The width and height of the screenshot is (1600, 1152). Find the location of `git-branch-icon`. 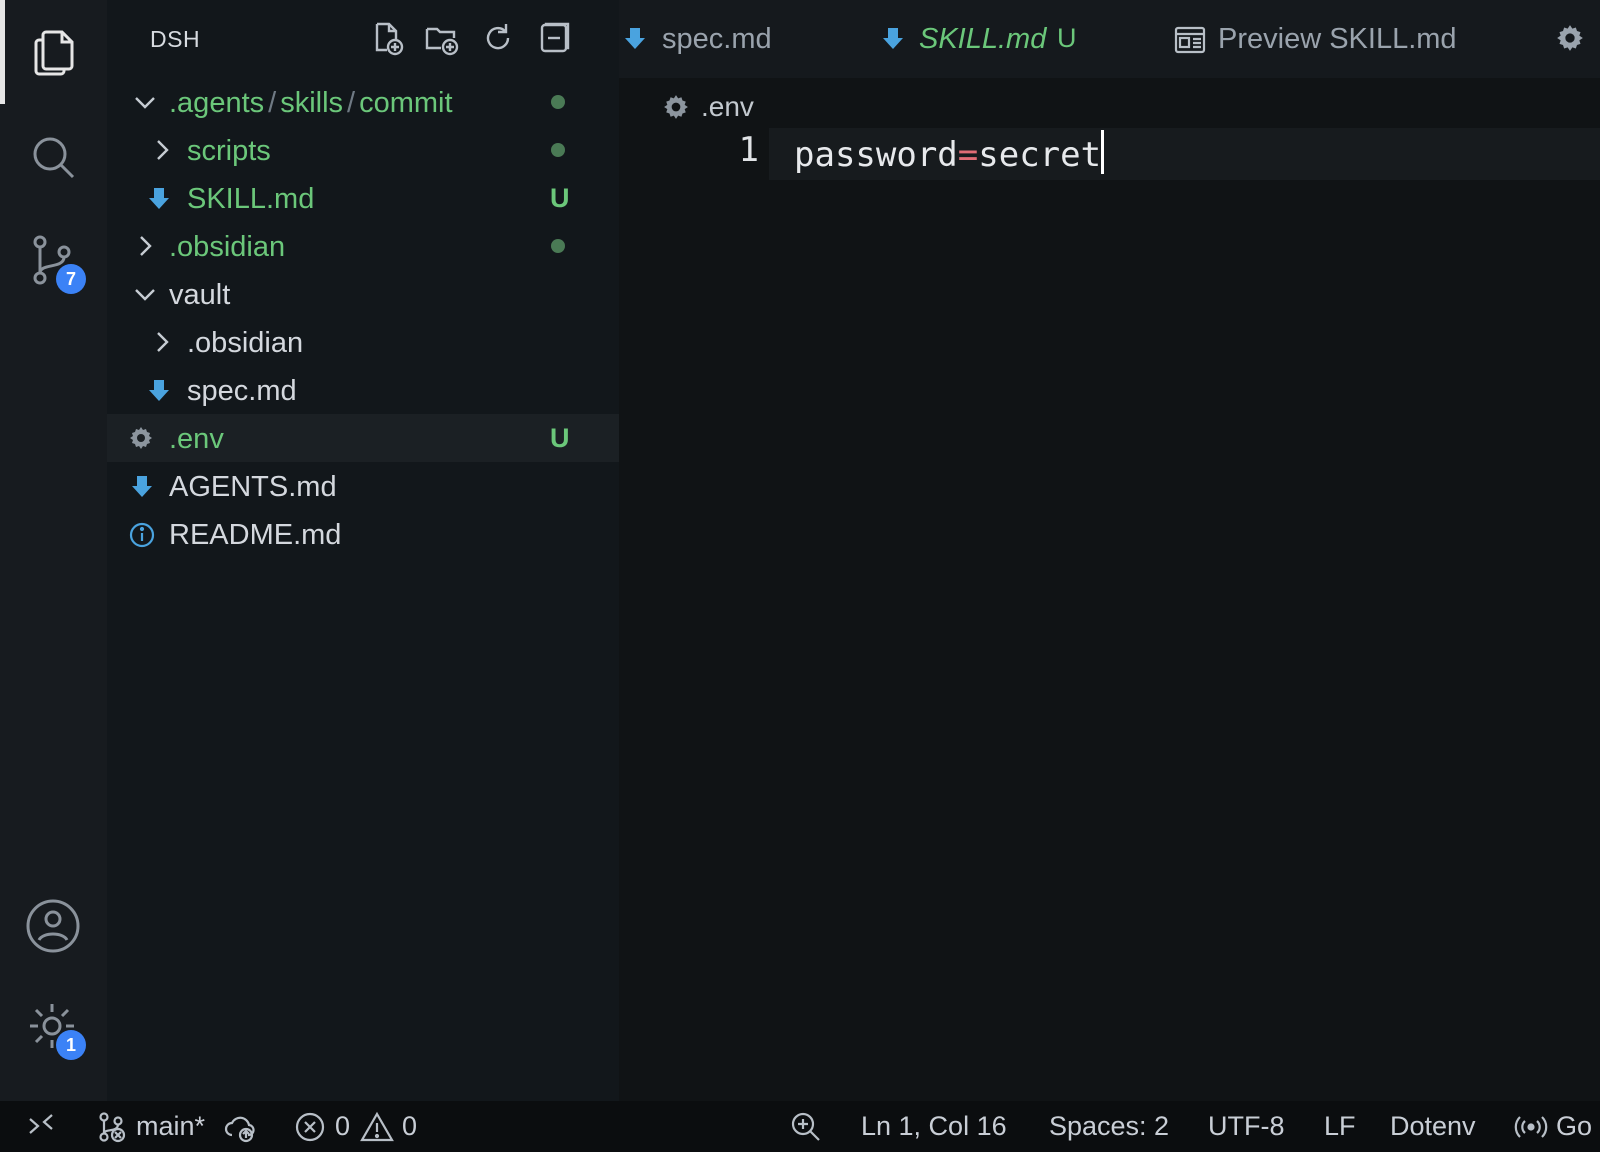

git-branch-icon is located at coordinates (112, 1127).